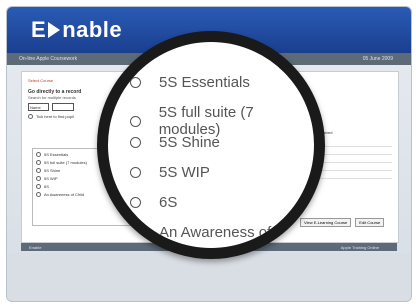  I want to click on course-option: 5S Shine, so click(175, 142).